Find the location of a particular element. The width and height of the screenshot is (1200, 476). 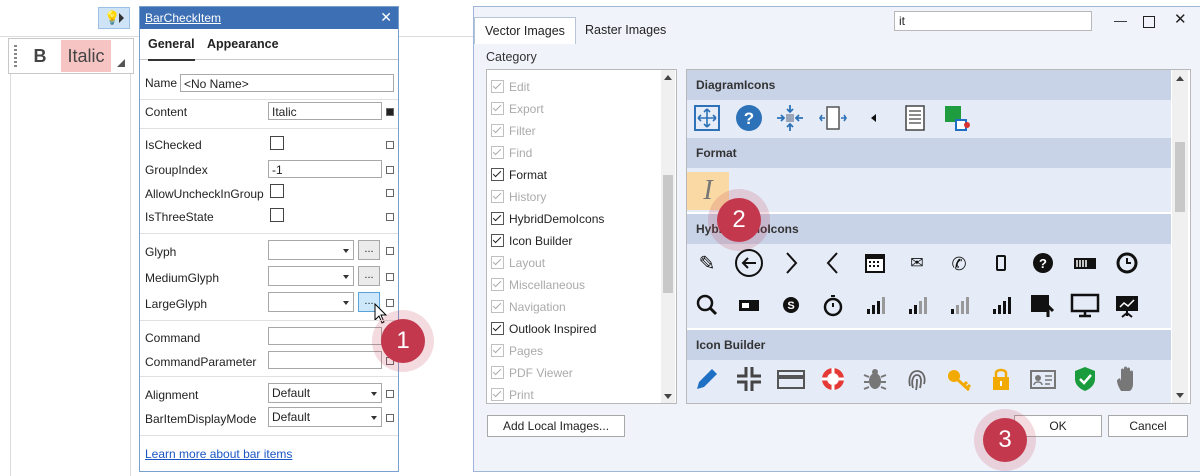

category-item: HybridDemoIcons is located at coordinates (547, 219).